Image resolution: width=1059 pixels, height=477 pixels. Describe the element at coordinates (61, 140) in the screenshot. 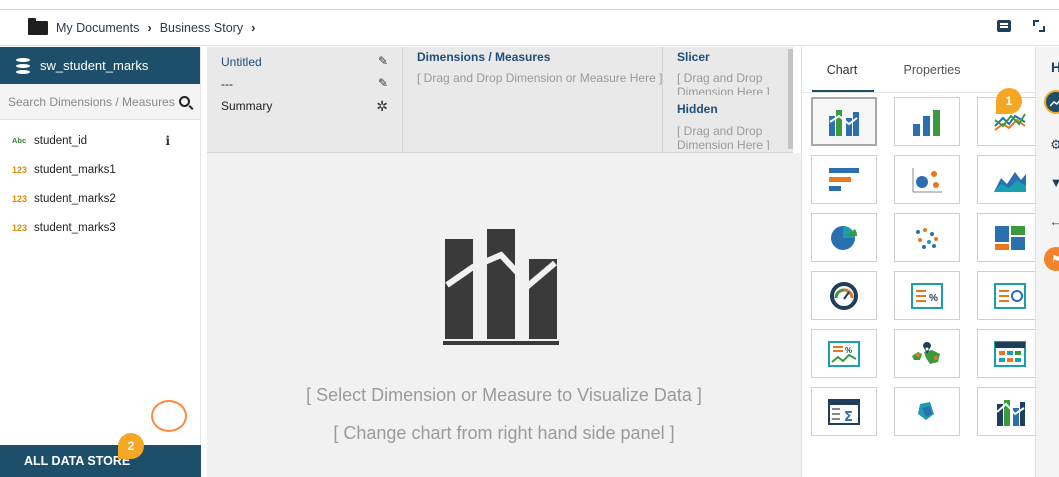

I see `field-name: student_id` at that location.